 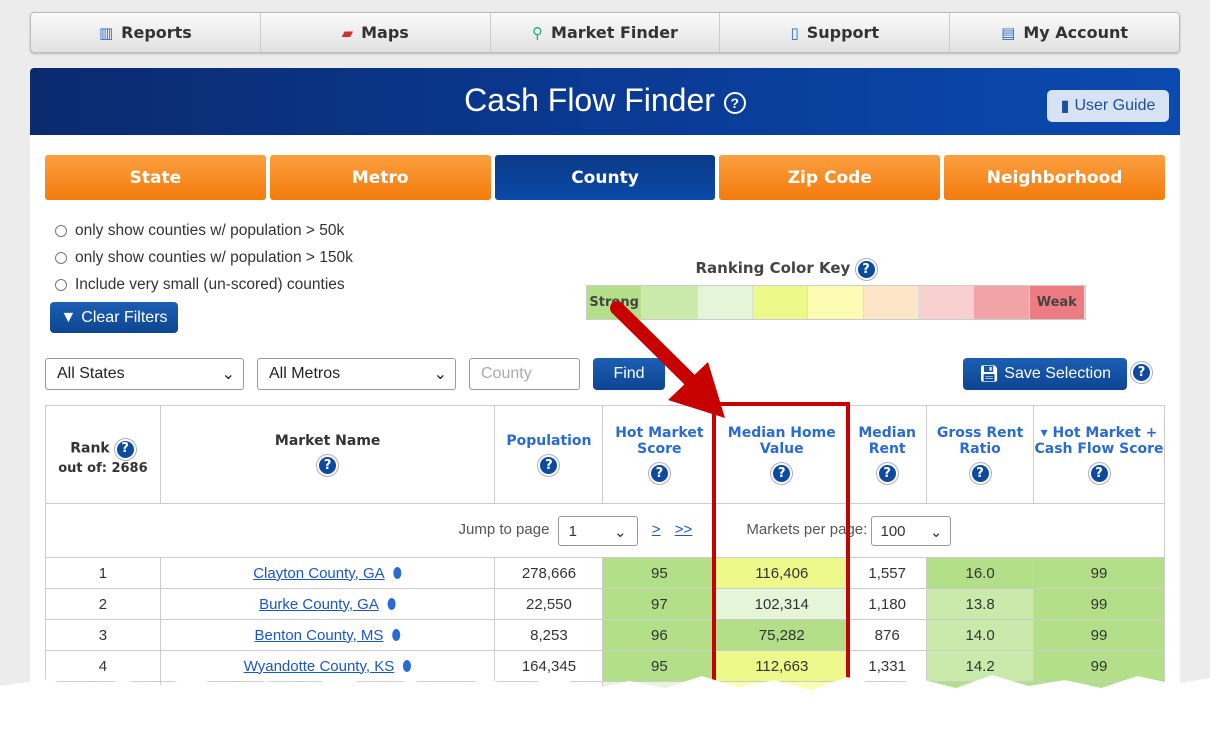 I want to click on annotation-arrow, so click(x=667, y=359).